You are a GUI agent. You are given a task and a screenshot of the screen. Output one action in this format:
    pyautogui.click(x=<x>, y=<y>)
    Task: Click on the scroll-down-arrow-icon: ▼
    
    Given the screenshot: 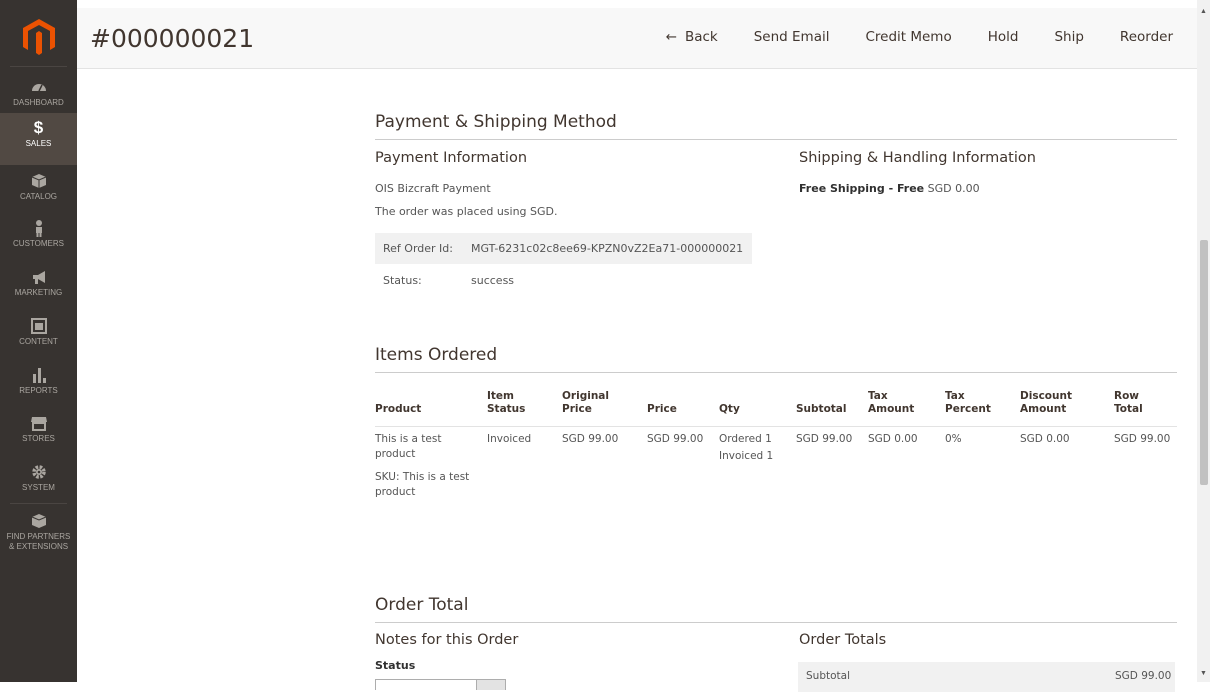 What is the action you would take?
    pyautogui.click(x=1203, y=673)
    